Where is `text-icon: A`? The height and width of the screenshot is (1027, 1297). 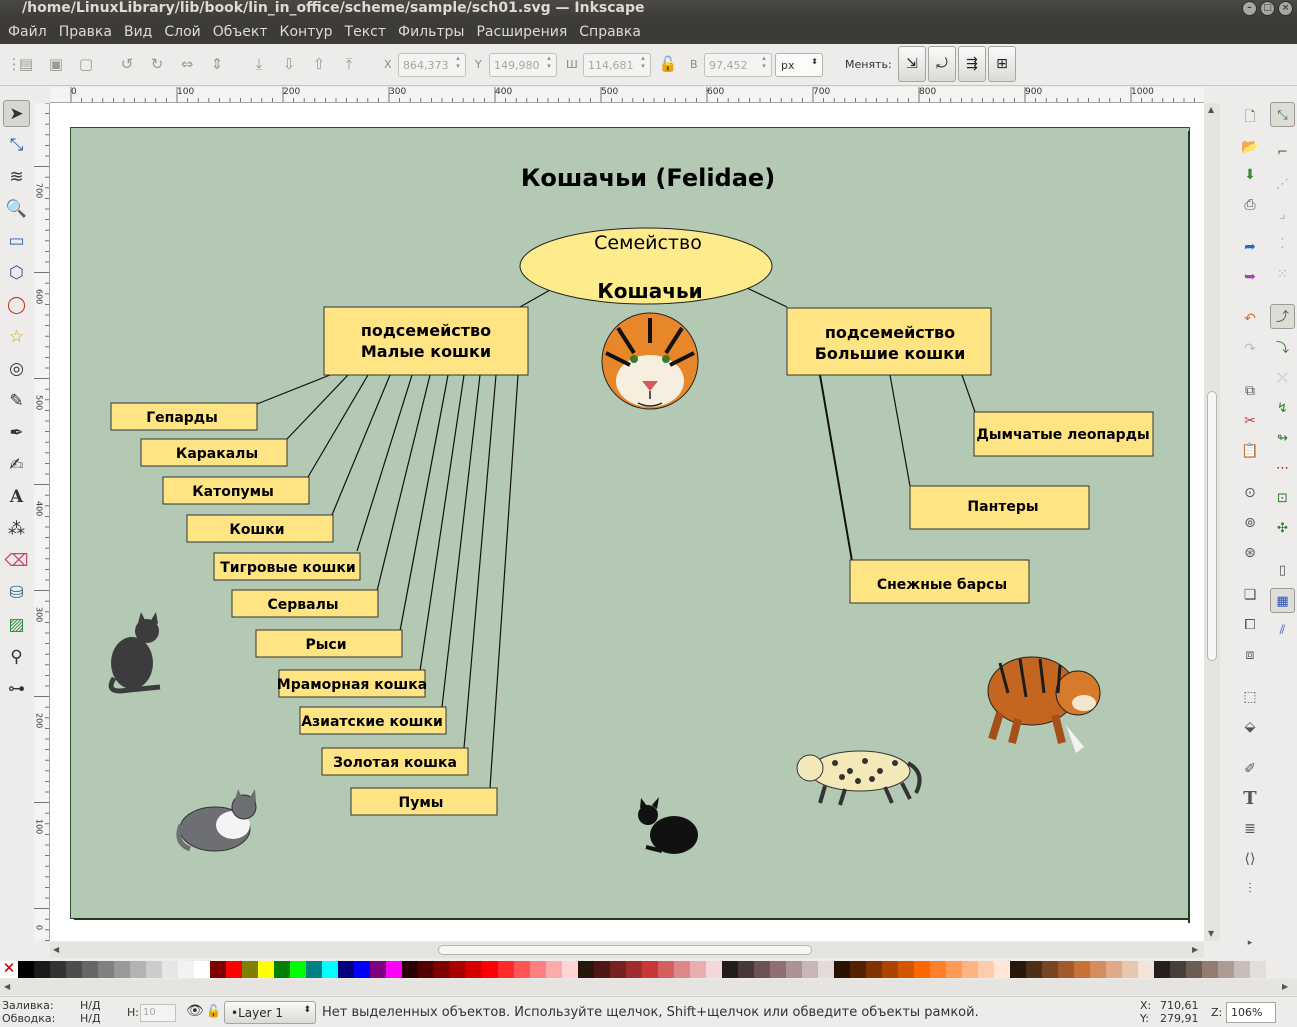 text-icon: A is located at coordinates (16, 497).